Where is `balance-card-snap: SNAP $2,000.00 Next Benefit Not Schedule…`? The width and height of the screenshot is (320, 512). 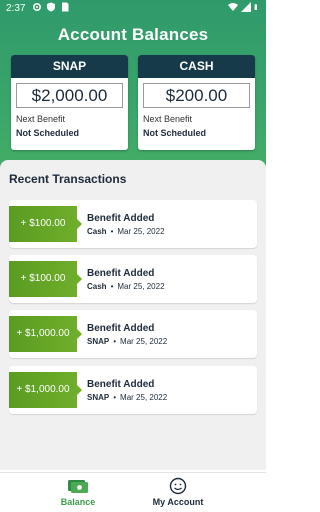
balance-card-snap: SNAP $2,000.00 Next Benefit Not Schedule… is located at coordinates (69, 102).